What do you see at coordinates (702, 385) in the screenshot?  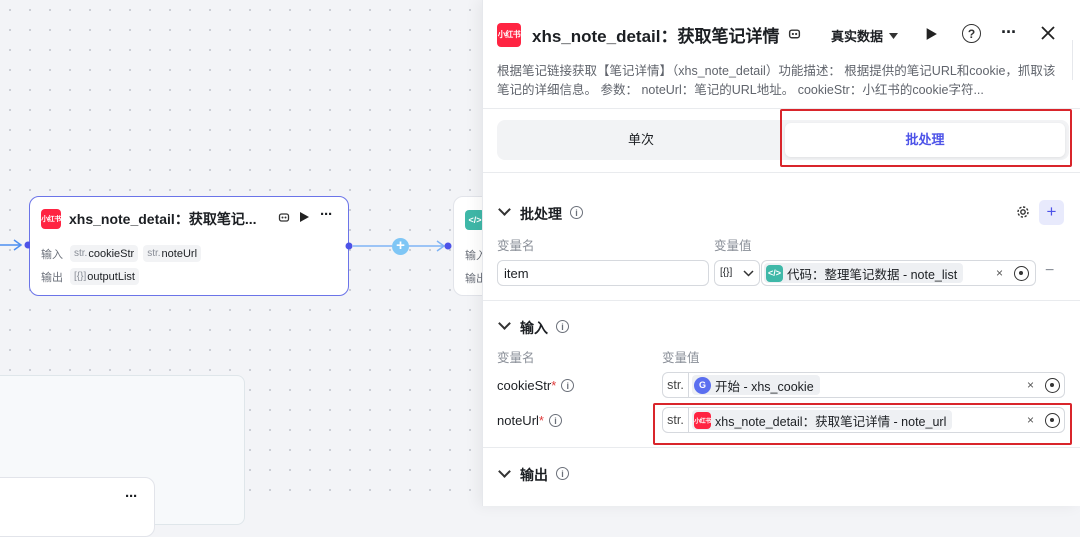 I see `start-node-icon: G` at bounding box center [702, 385].